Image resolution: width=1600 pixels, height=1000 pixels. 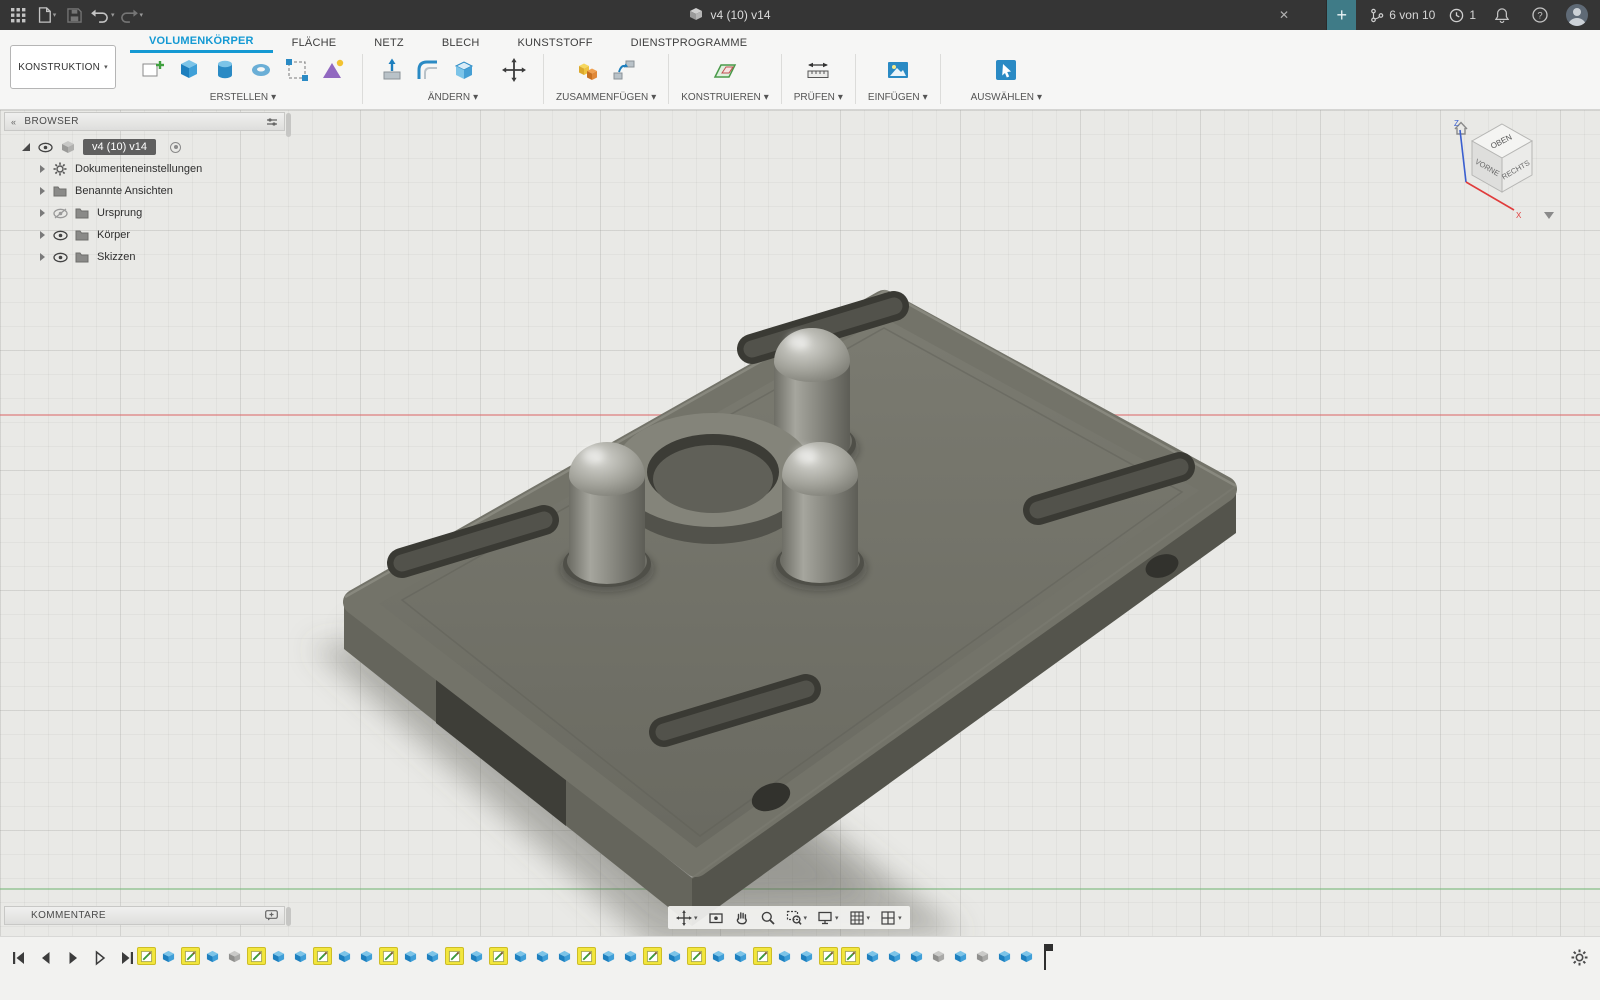 I want to click on insert-image-icon, so click(x=898, y=70).